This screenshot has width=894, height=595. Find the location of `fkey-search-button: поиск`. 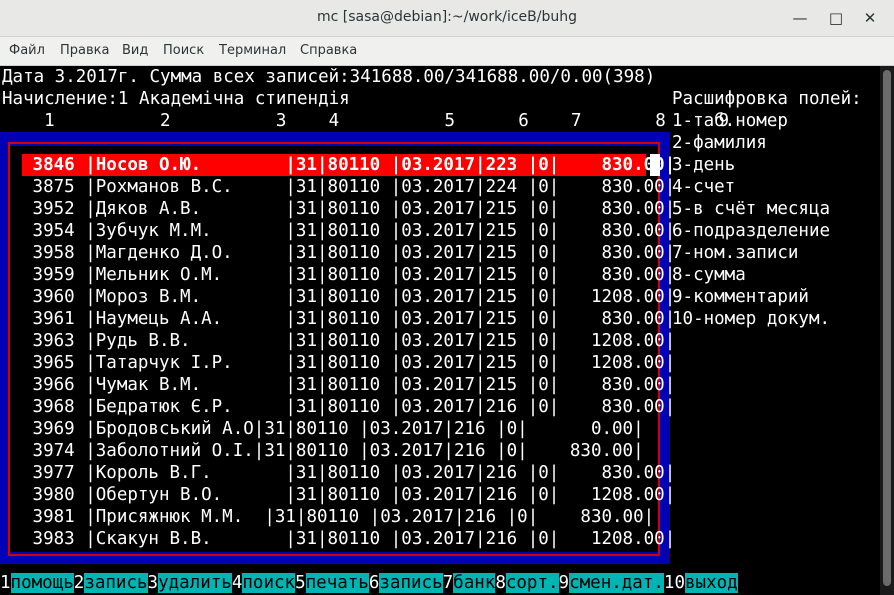

fkey-search-button: поиск is located at coordinates (269, 583).